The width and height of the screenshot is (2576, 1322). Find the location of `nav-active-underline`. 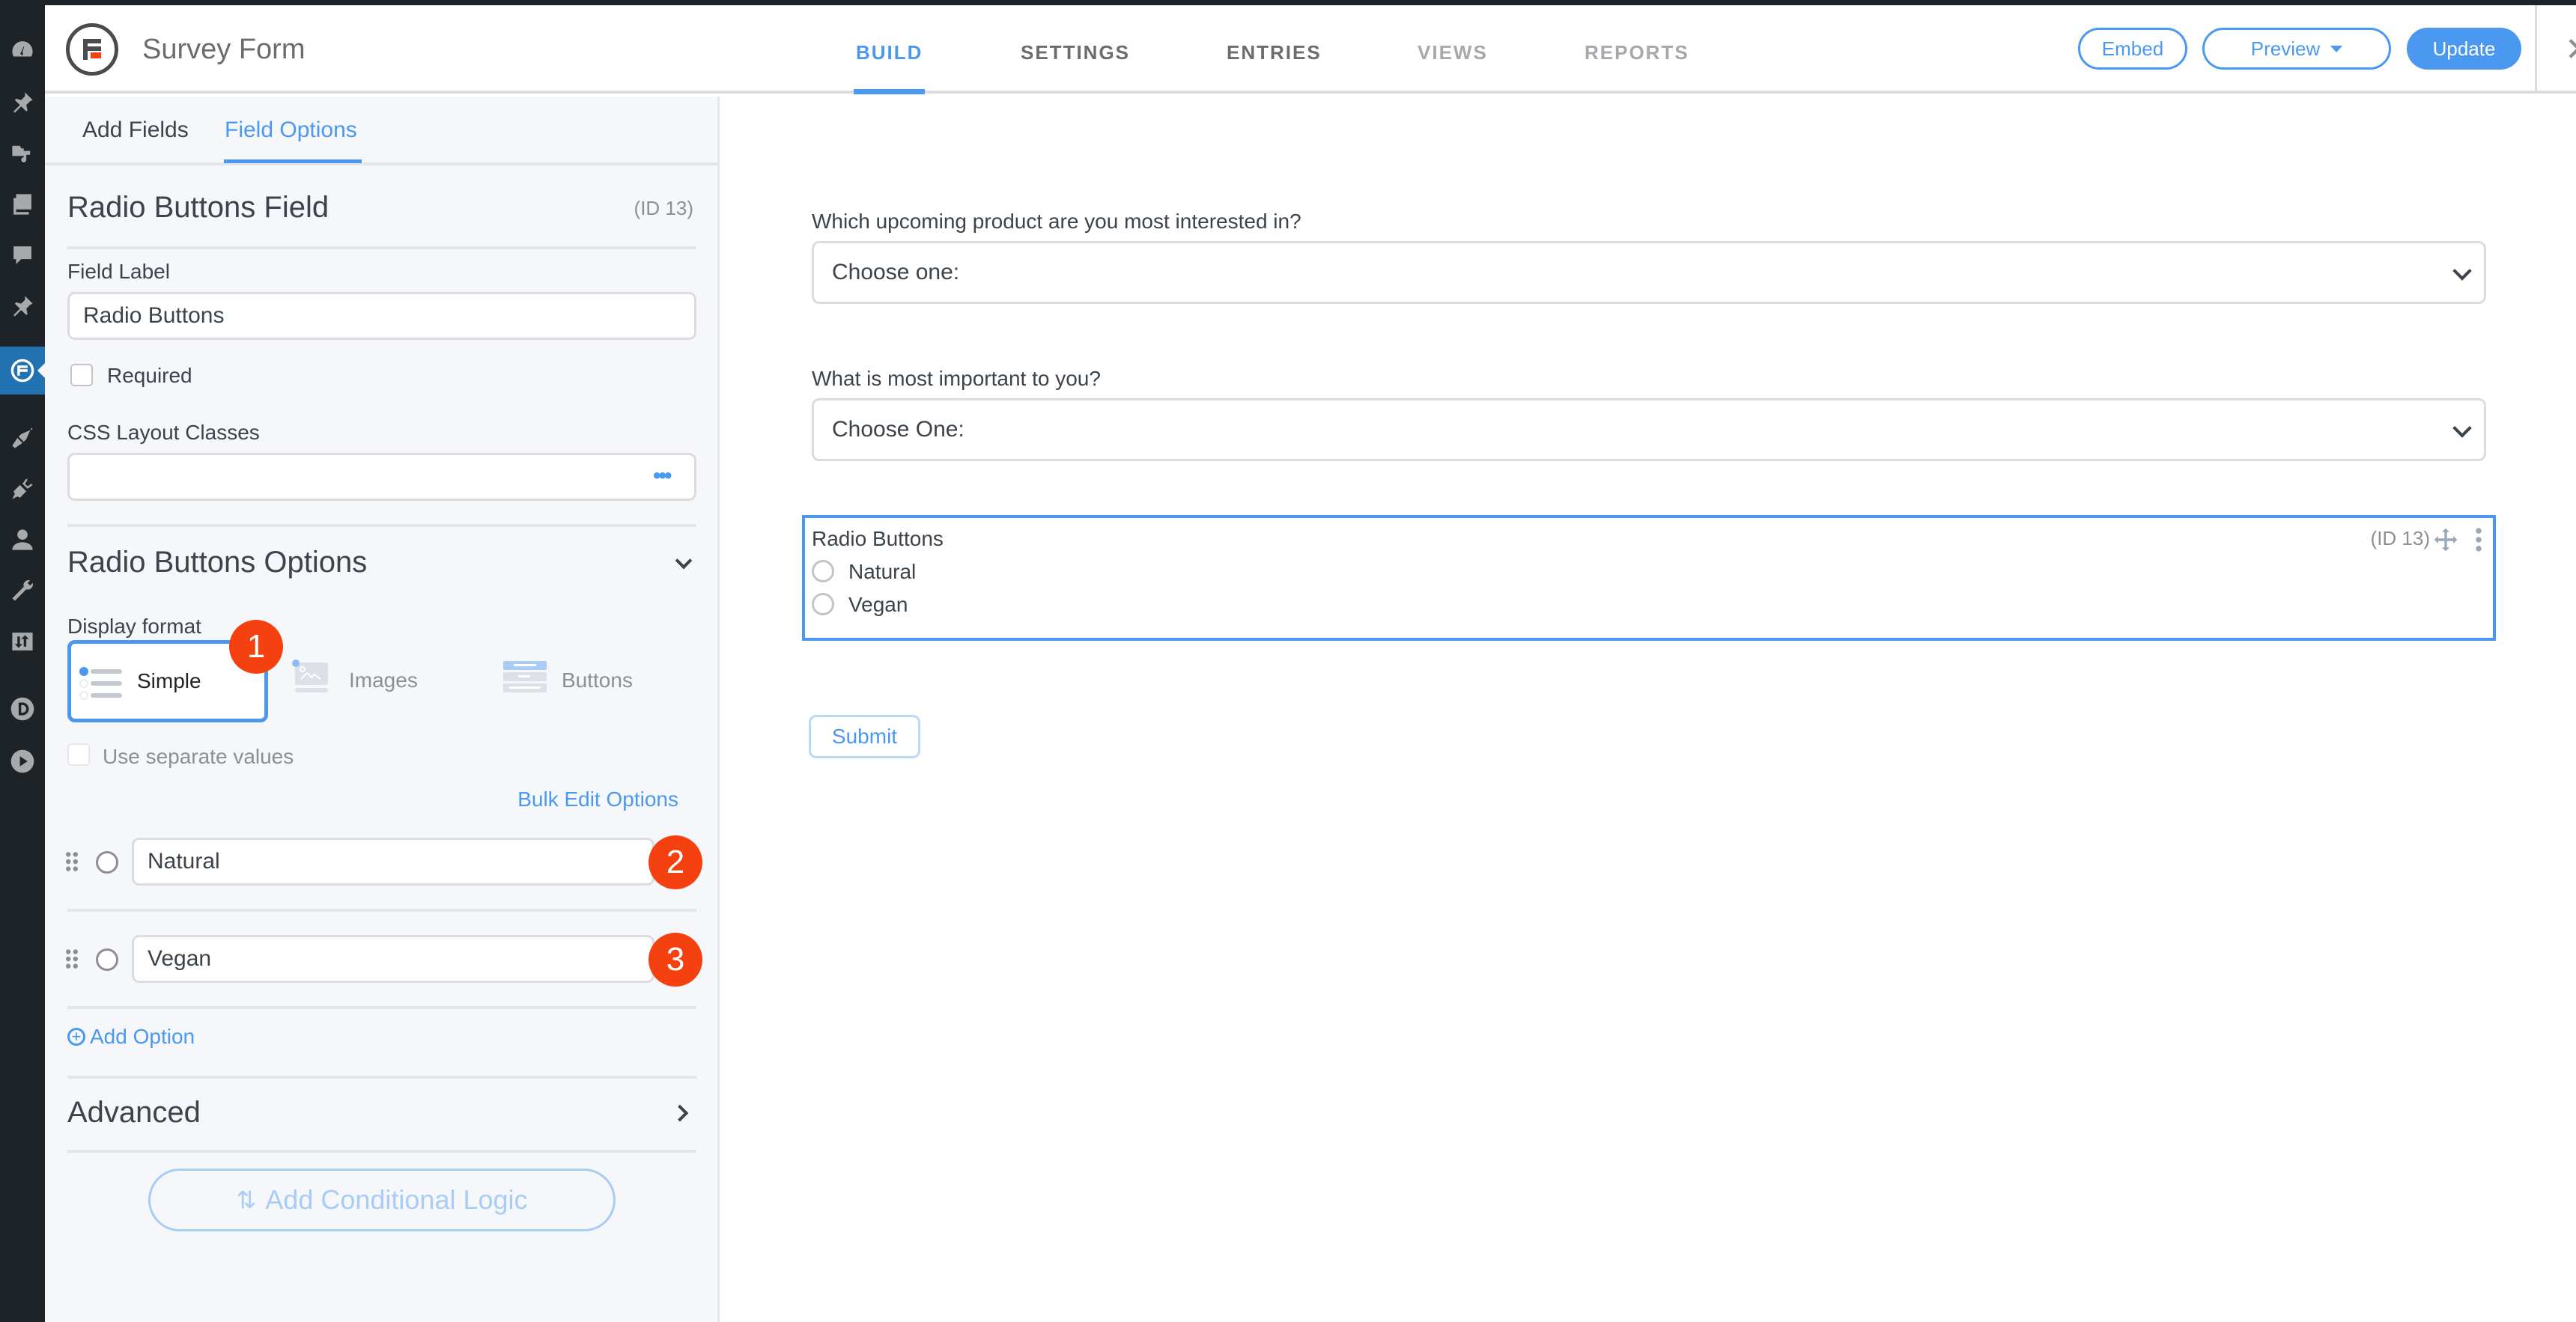

nav-active-underline is located at coordinates (889, 91).